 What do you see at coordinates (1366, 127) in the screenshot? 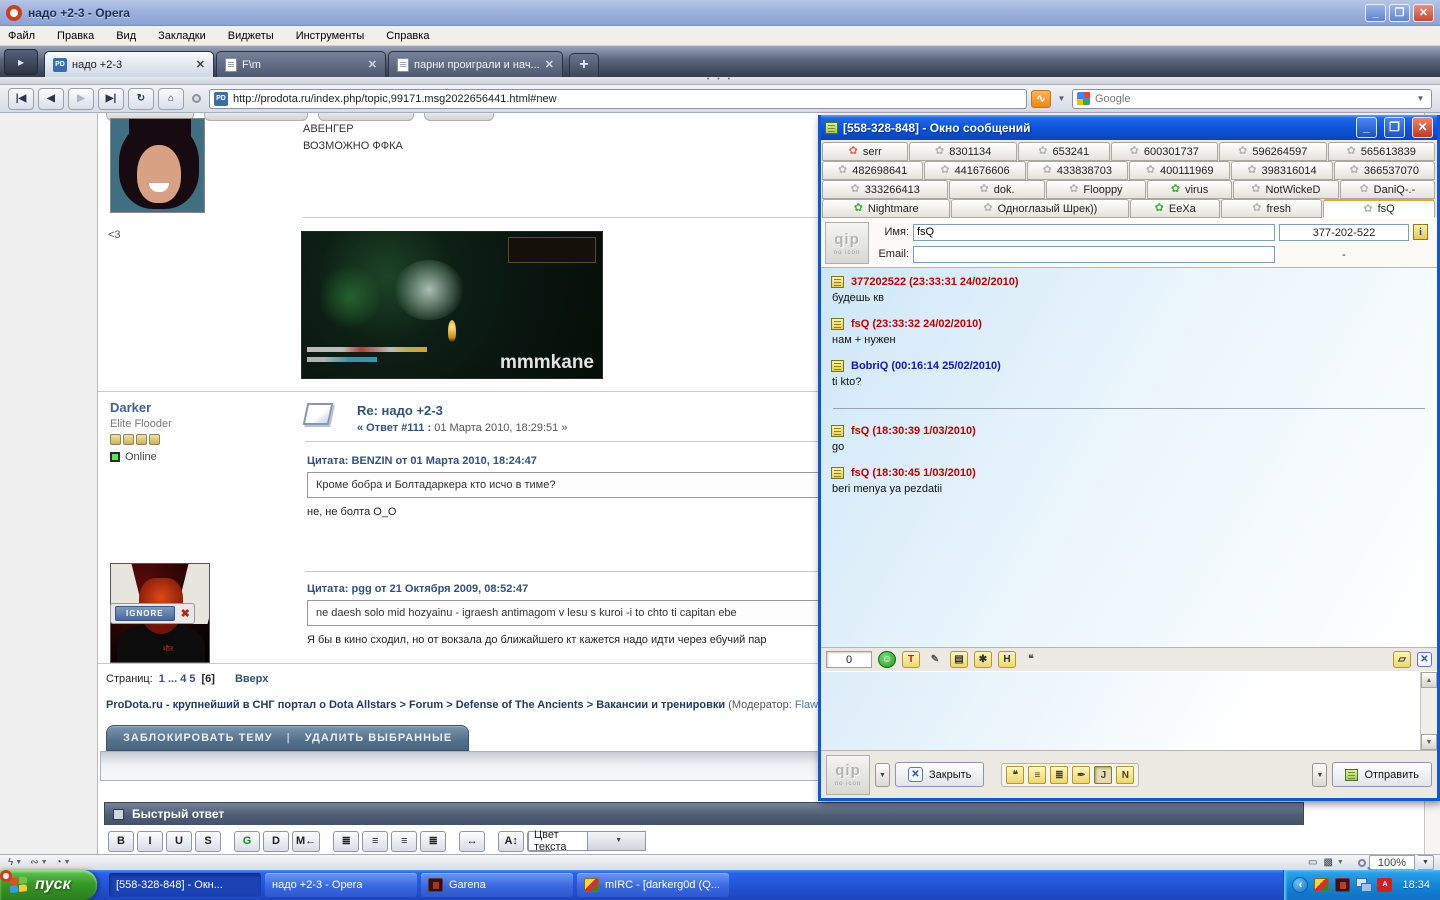
I see `qip-minimize-button: _` at bounding box center [1366, 127].